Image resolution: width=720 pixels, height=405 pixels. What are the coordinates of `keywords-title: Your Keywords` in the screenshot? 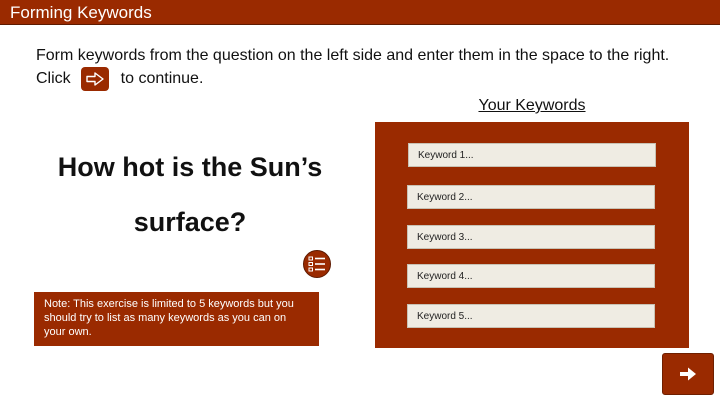 It's located at (532, 105).